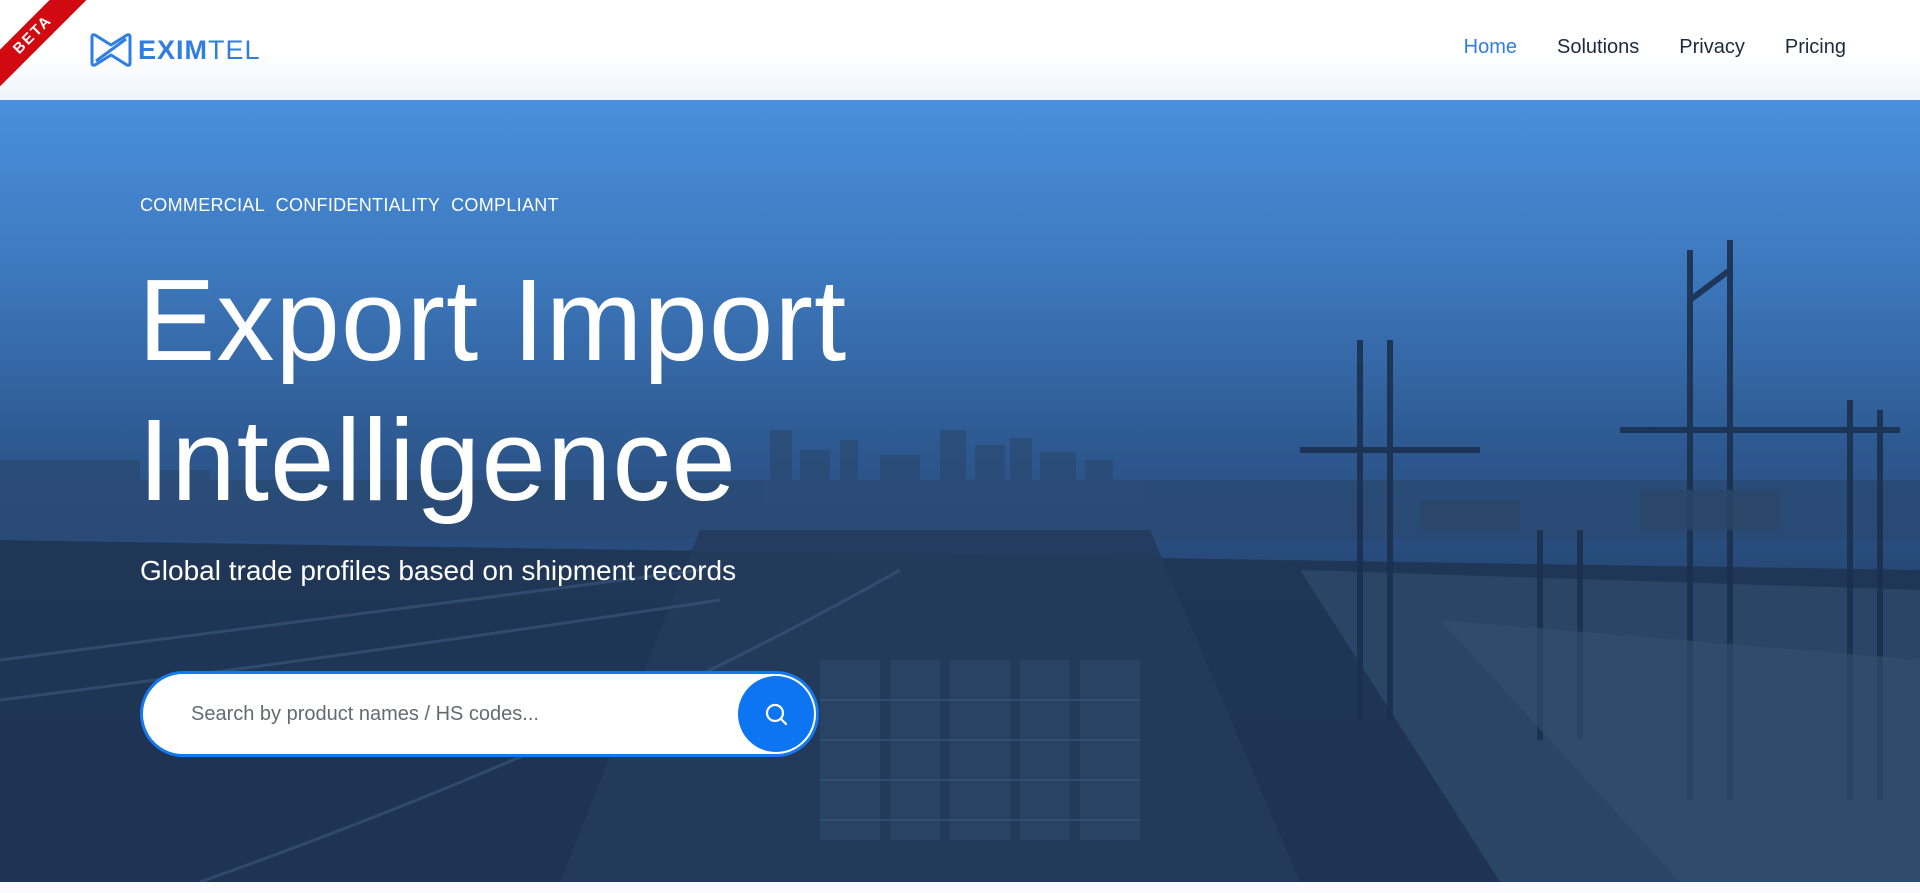  What do you see at coordinates (349, 205) in the screenshot?
I see `hero-tagline: COMMERCIAL CONFIDENTIALITY COMPLIANT` at bounding box center [349, 205].